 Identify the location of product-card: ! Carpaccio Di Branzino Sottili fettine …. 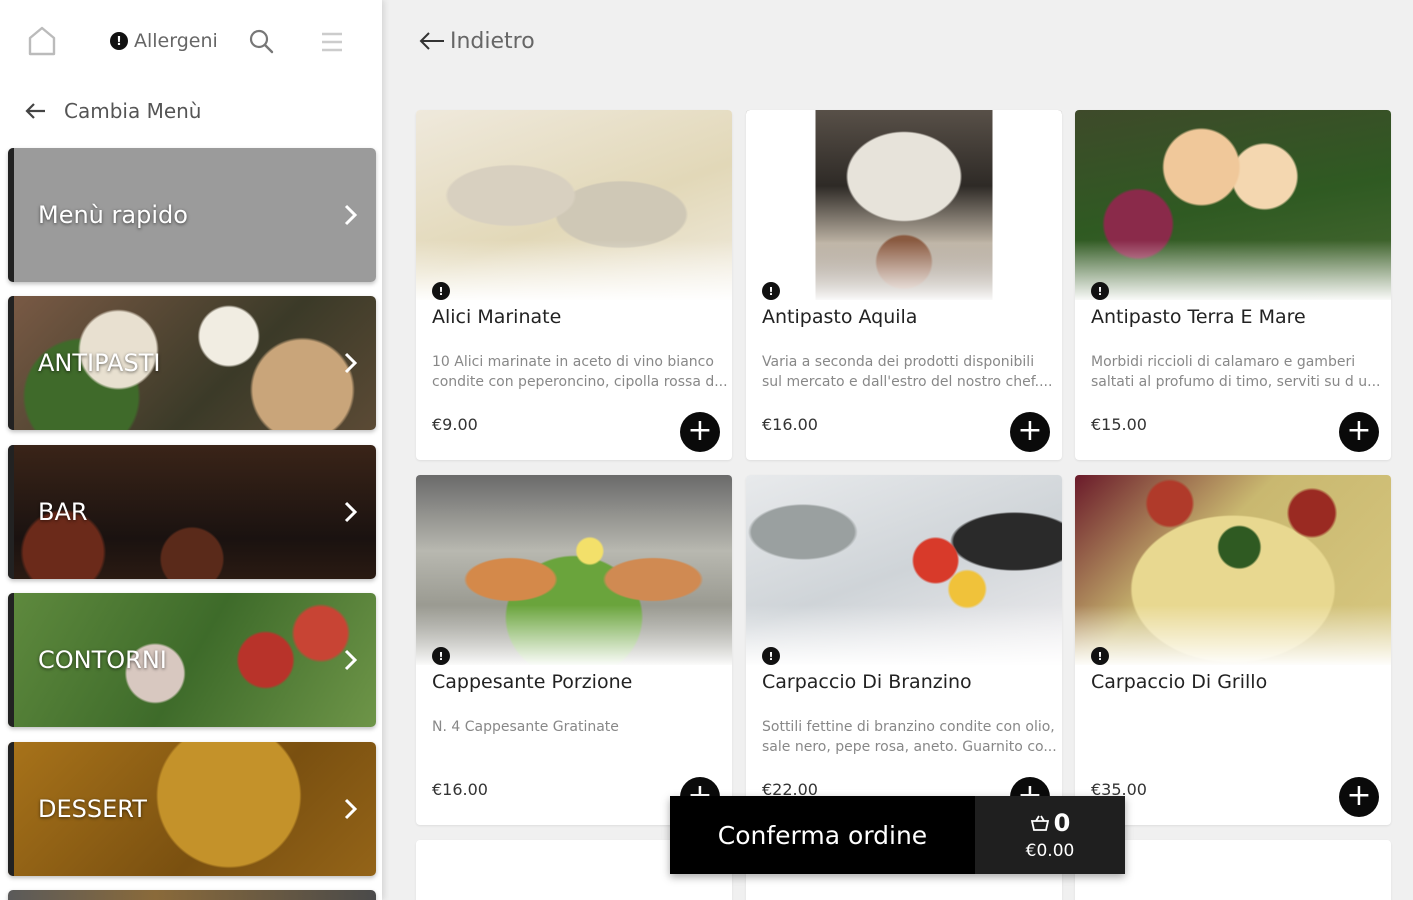
(904, 650).